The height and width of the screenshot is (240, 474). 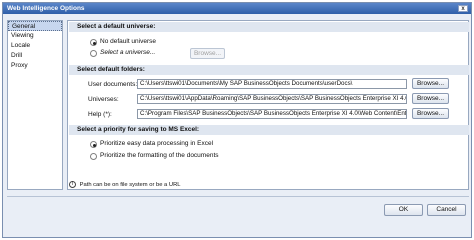 What do you see at coordinates (93, 144) in the screenshot?
I see `easy-processing-radio` at bounding box center [93, 144].